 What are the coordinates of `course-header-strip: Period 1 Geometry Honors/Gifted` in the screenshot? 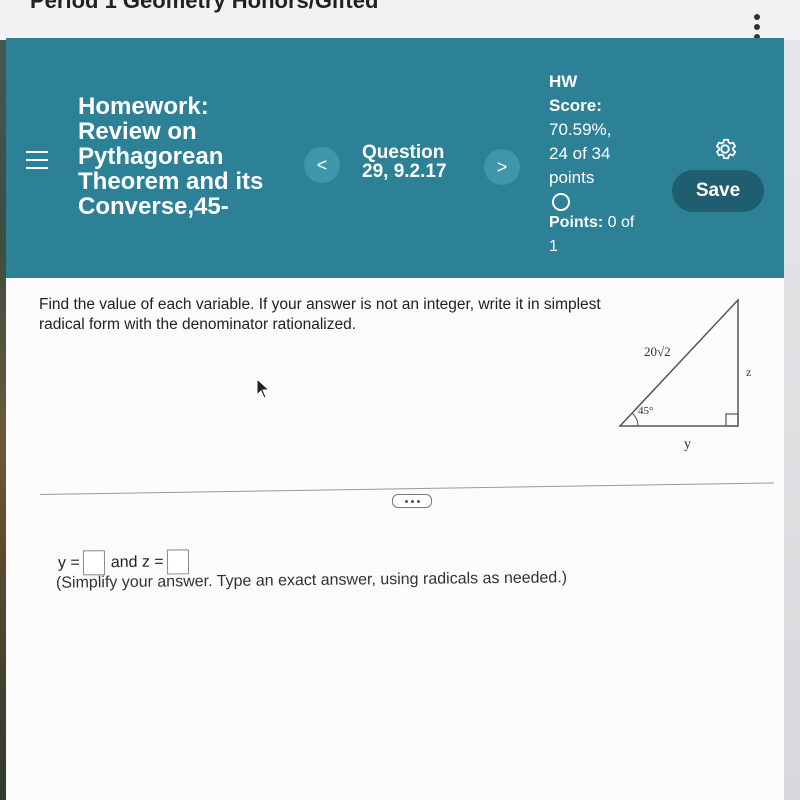 It's located at (400, 20).